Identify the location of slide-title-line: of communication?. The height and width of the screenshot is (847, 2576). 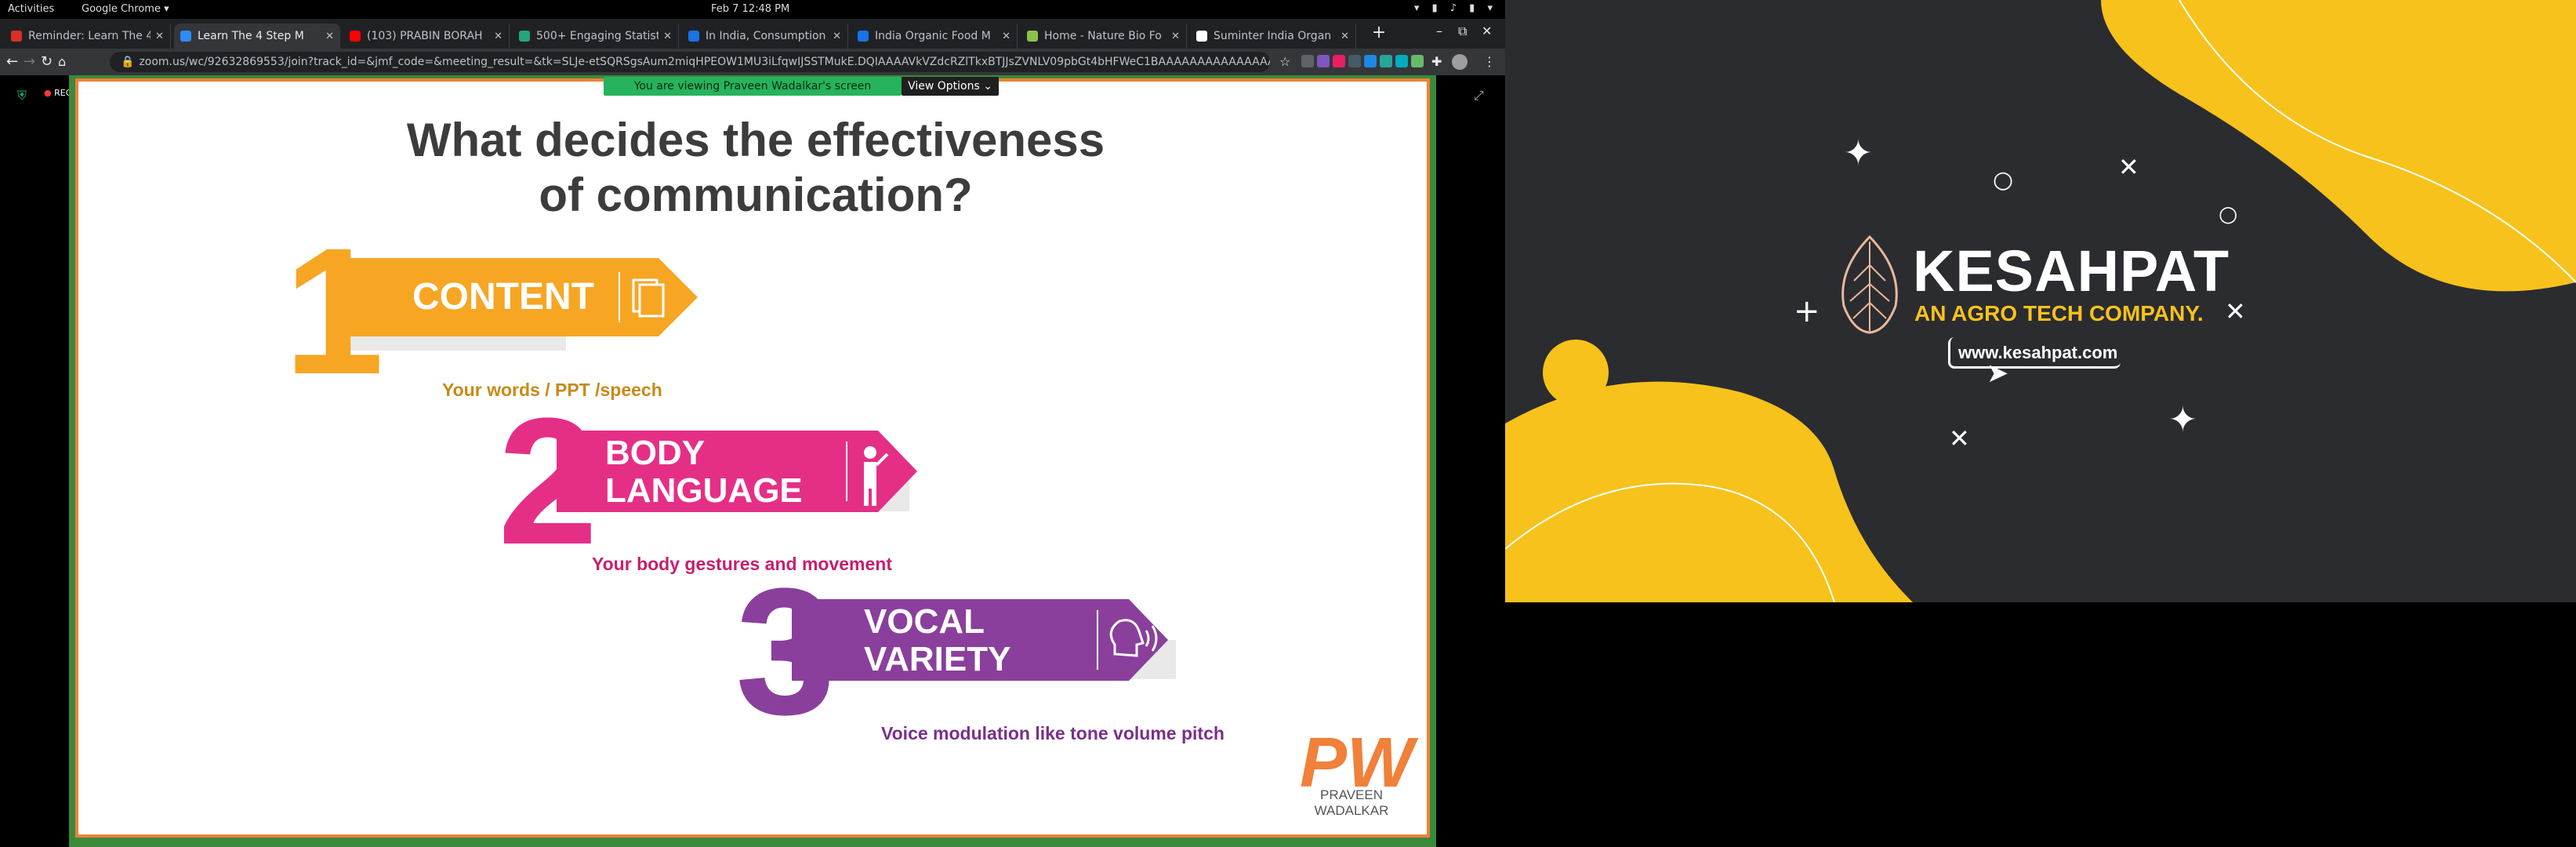
(756, 195).